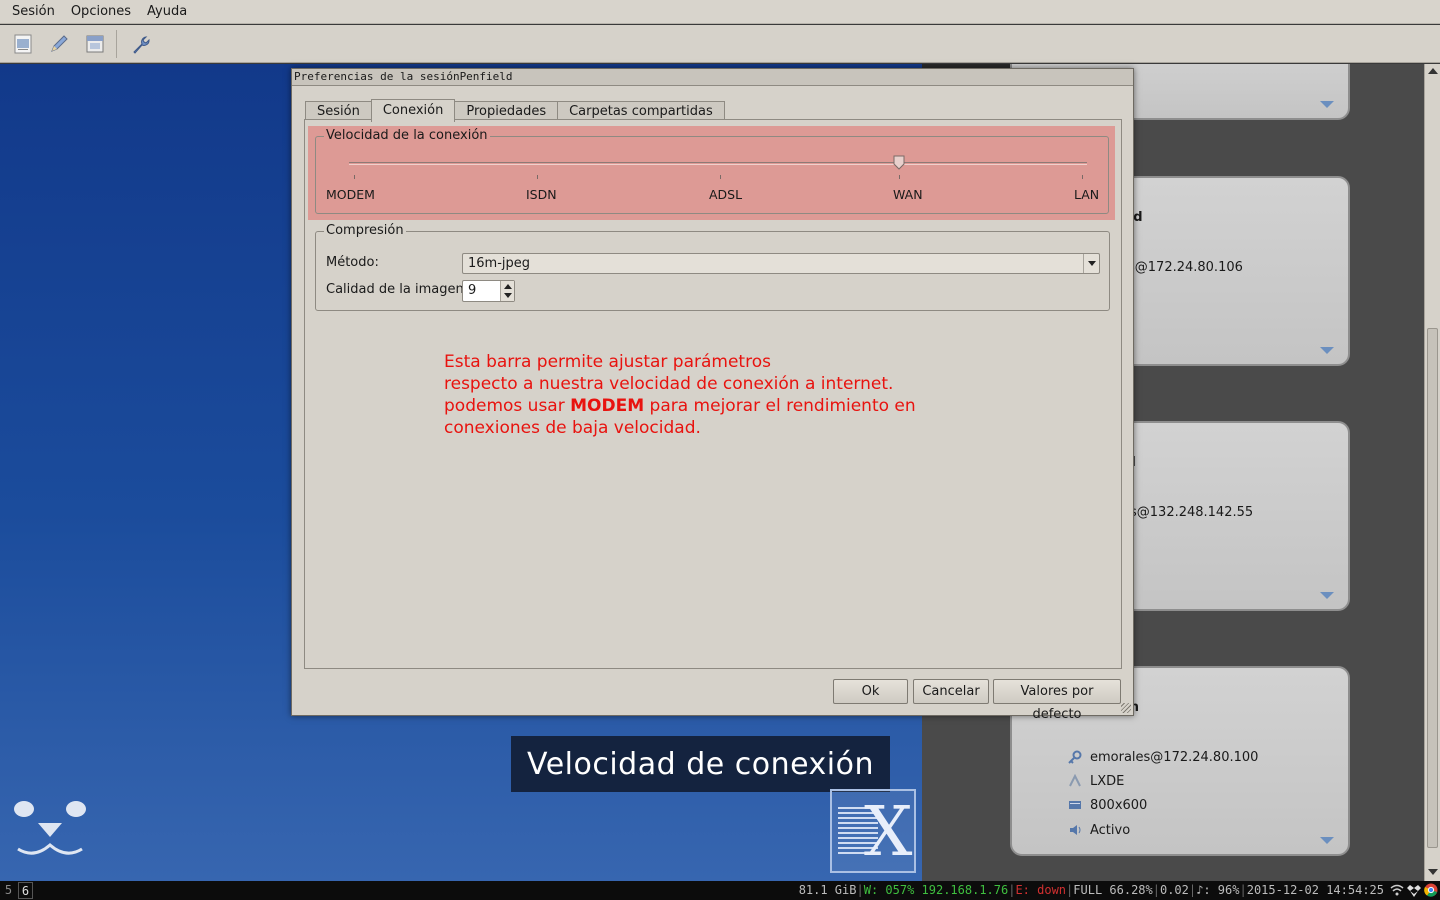 The width and height of the screenshot is (1440, 900). Describe the element at coordinates (718, 163) in the screenshot. I see `speed-slider-track` at that location.